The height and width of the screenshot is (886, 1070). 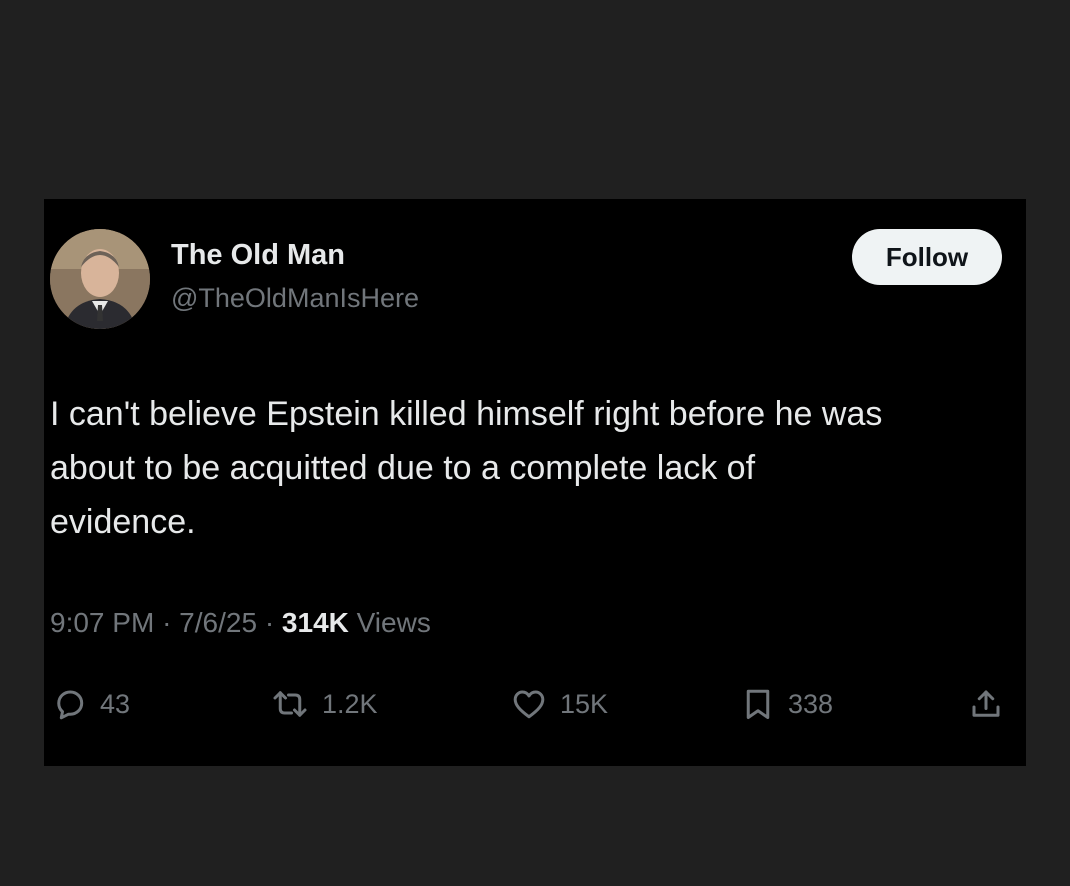 I want to click on avatar, so click(x=100, y=279).